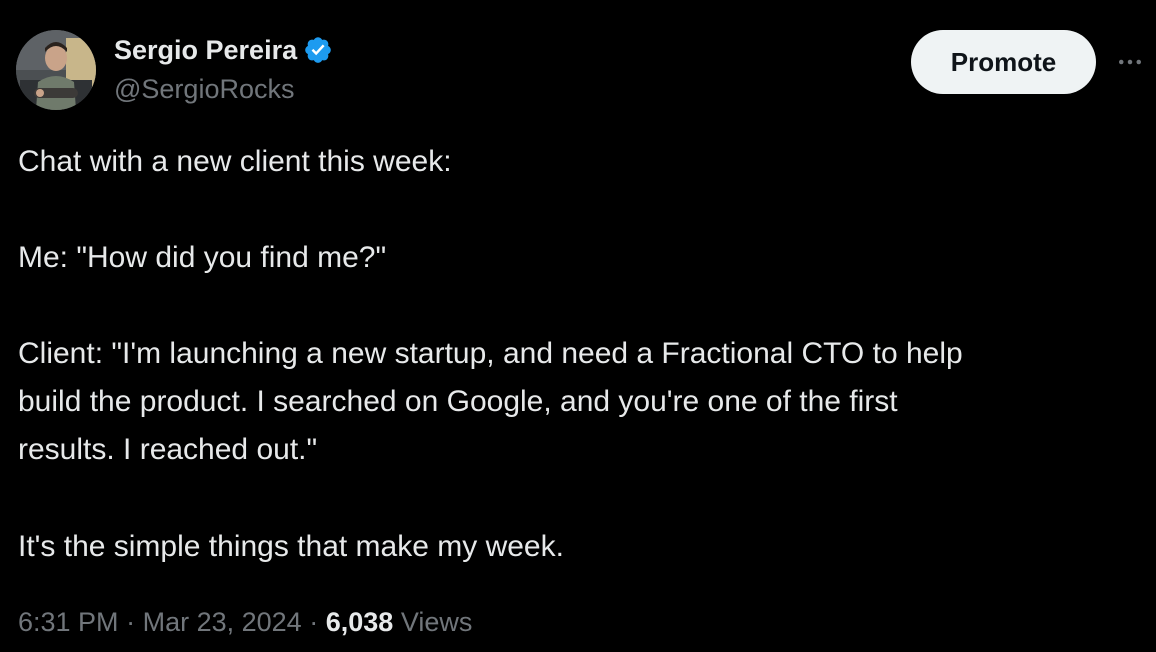  What do you see at coordinates (68, 622) in the screenshot?
I see `tweet-time: 6:31 PM` at bounding box center [68, 622].